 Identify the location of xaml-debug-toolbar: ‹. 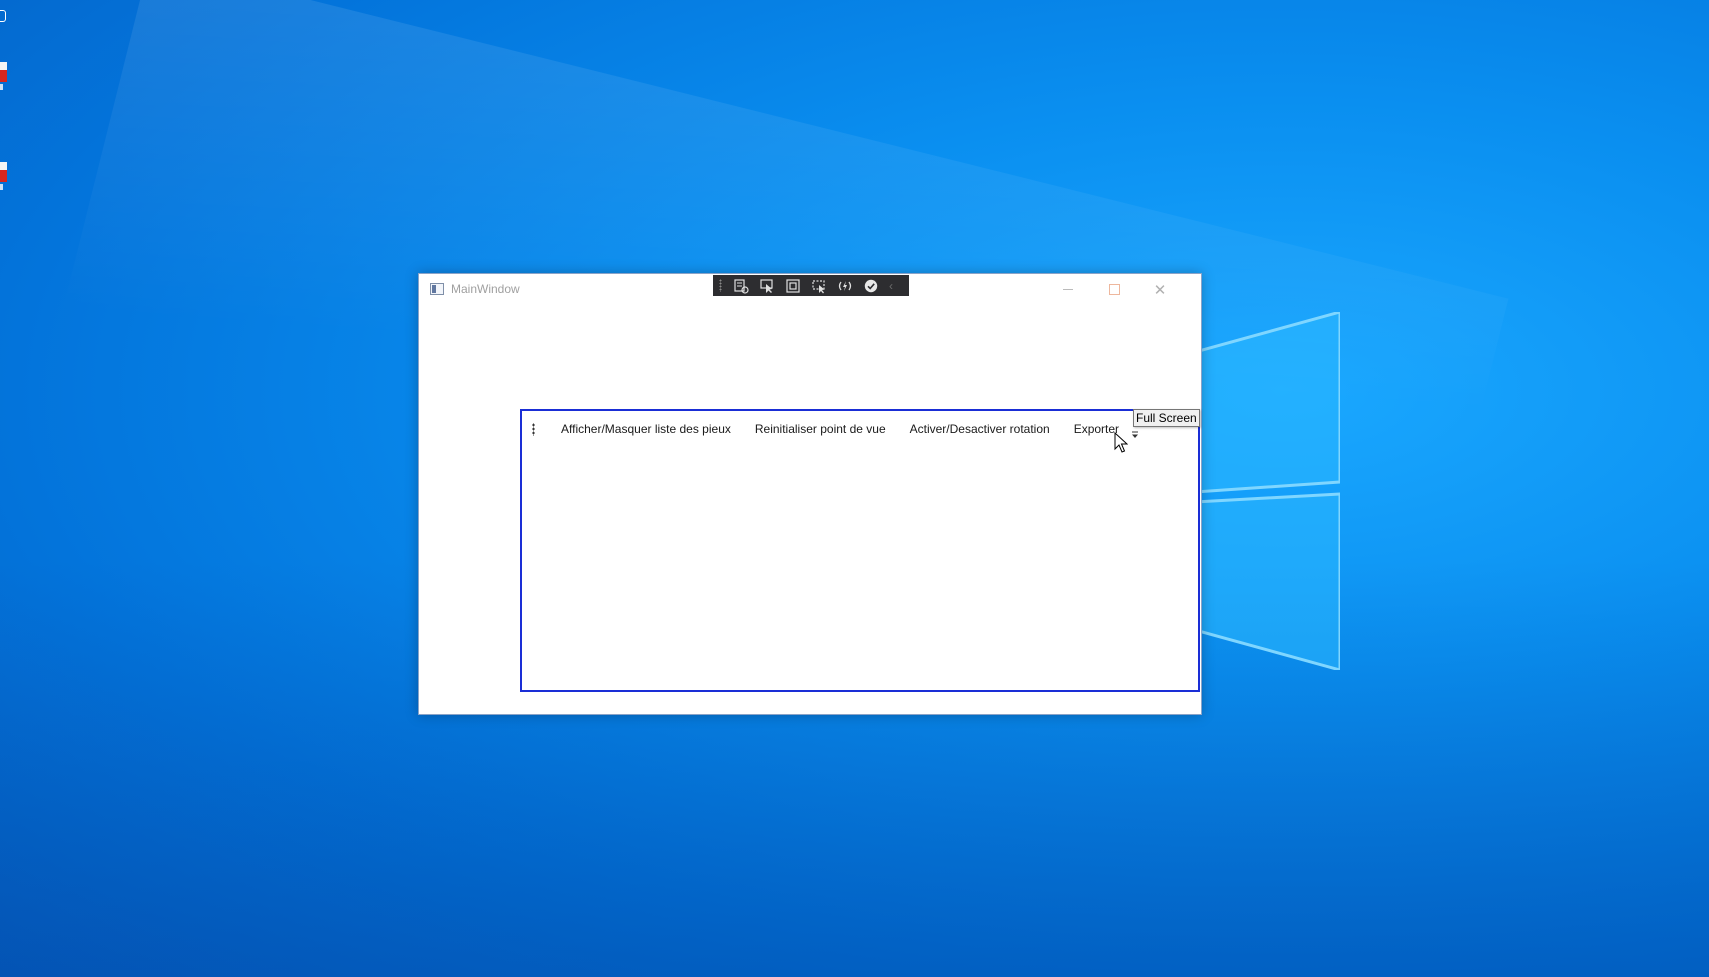
(811, 285).